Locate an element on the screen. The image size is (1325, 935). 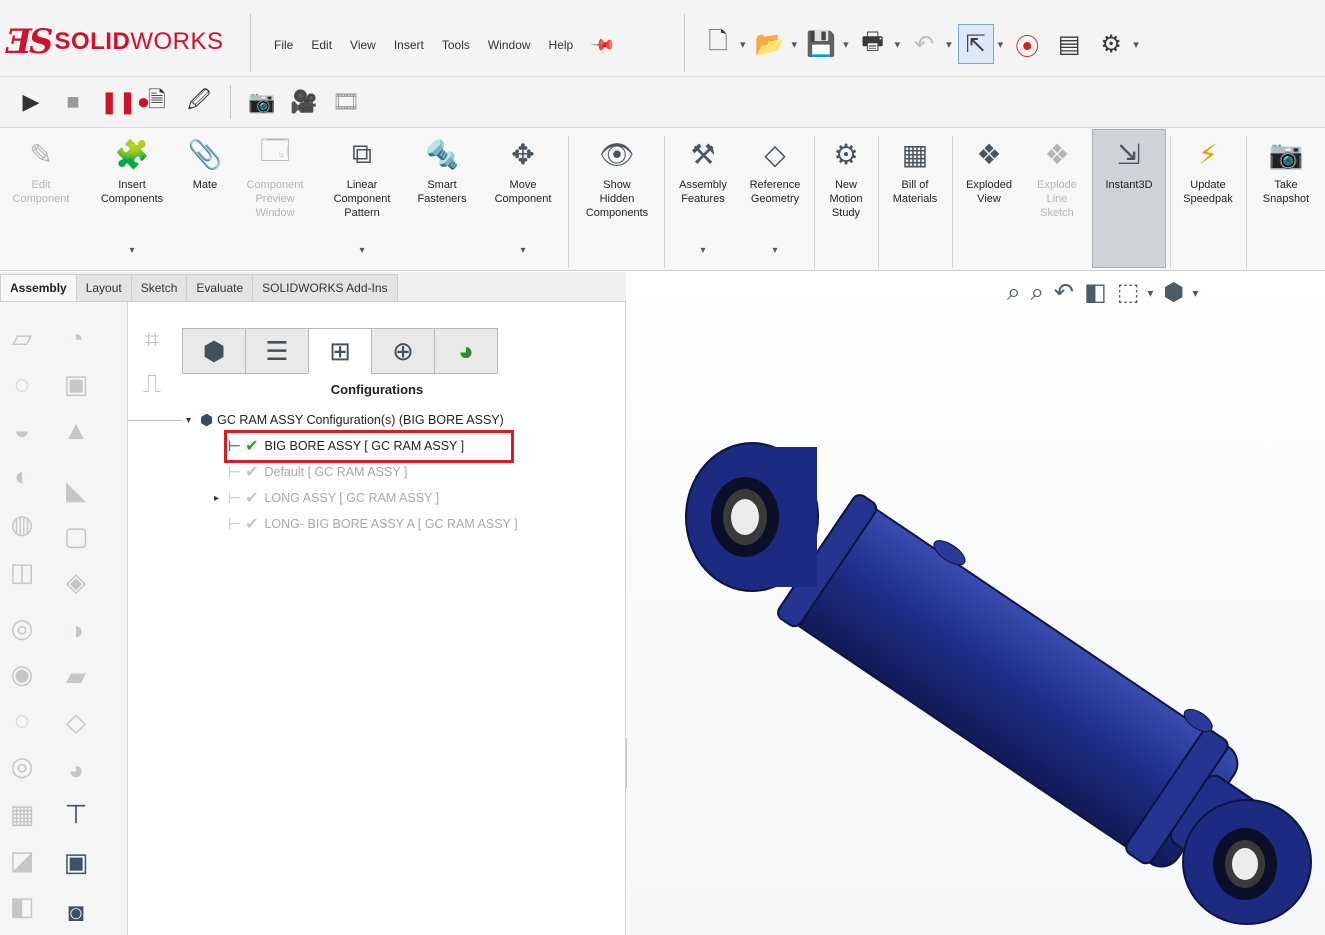
show-hidden-components-button: 👁 Show Hidden Components is located at coordinates (617, 201).